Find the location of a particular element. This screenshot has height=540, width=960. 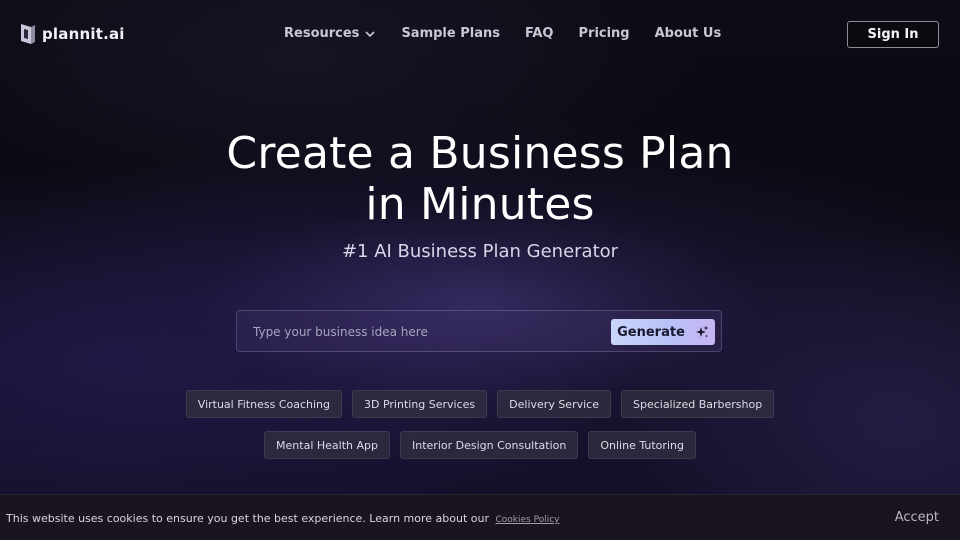

hero-subtitle: #1 AI Business Plan Generator is located at coordinates (480, 251).